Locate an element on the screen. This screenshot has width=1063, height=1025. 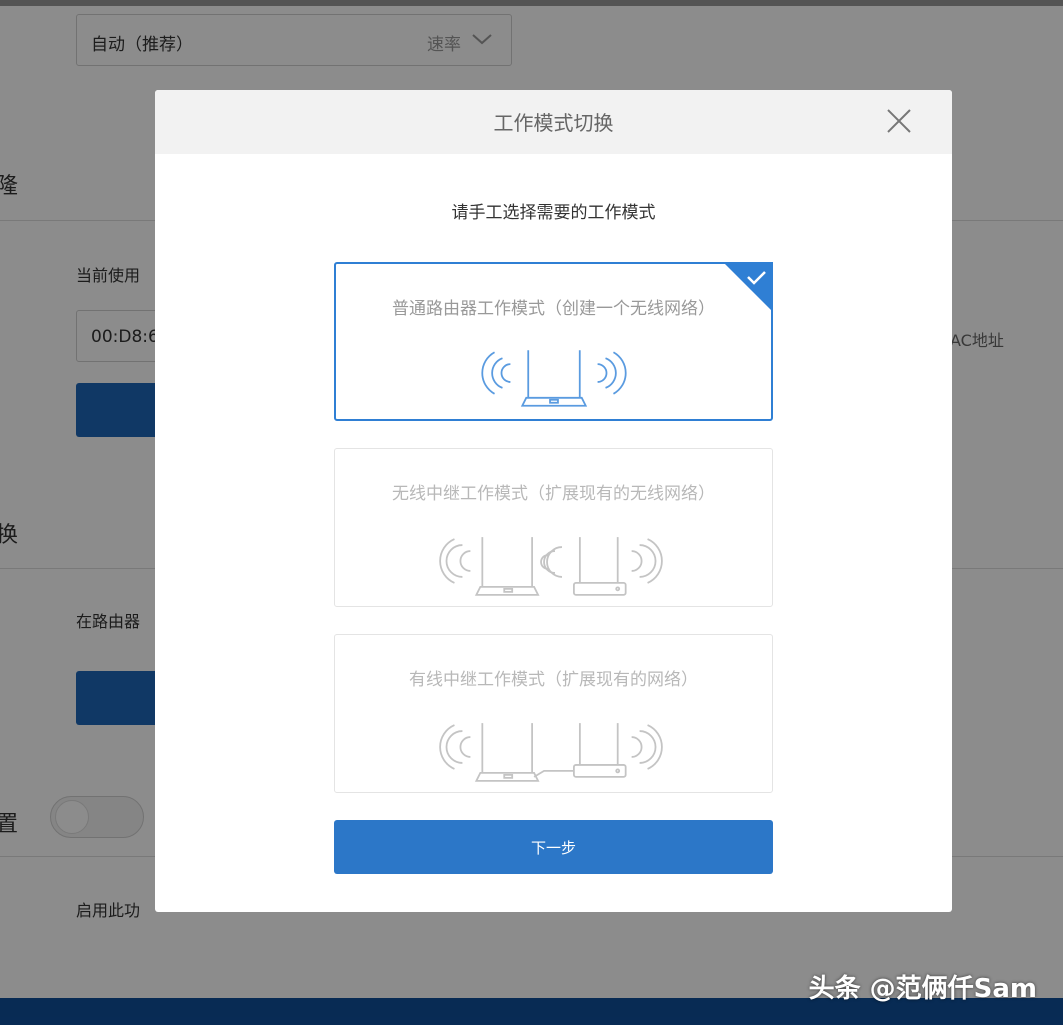
wireless-repeater-icon is located at coordinates (551, 566).